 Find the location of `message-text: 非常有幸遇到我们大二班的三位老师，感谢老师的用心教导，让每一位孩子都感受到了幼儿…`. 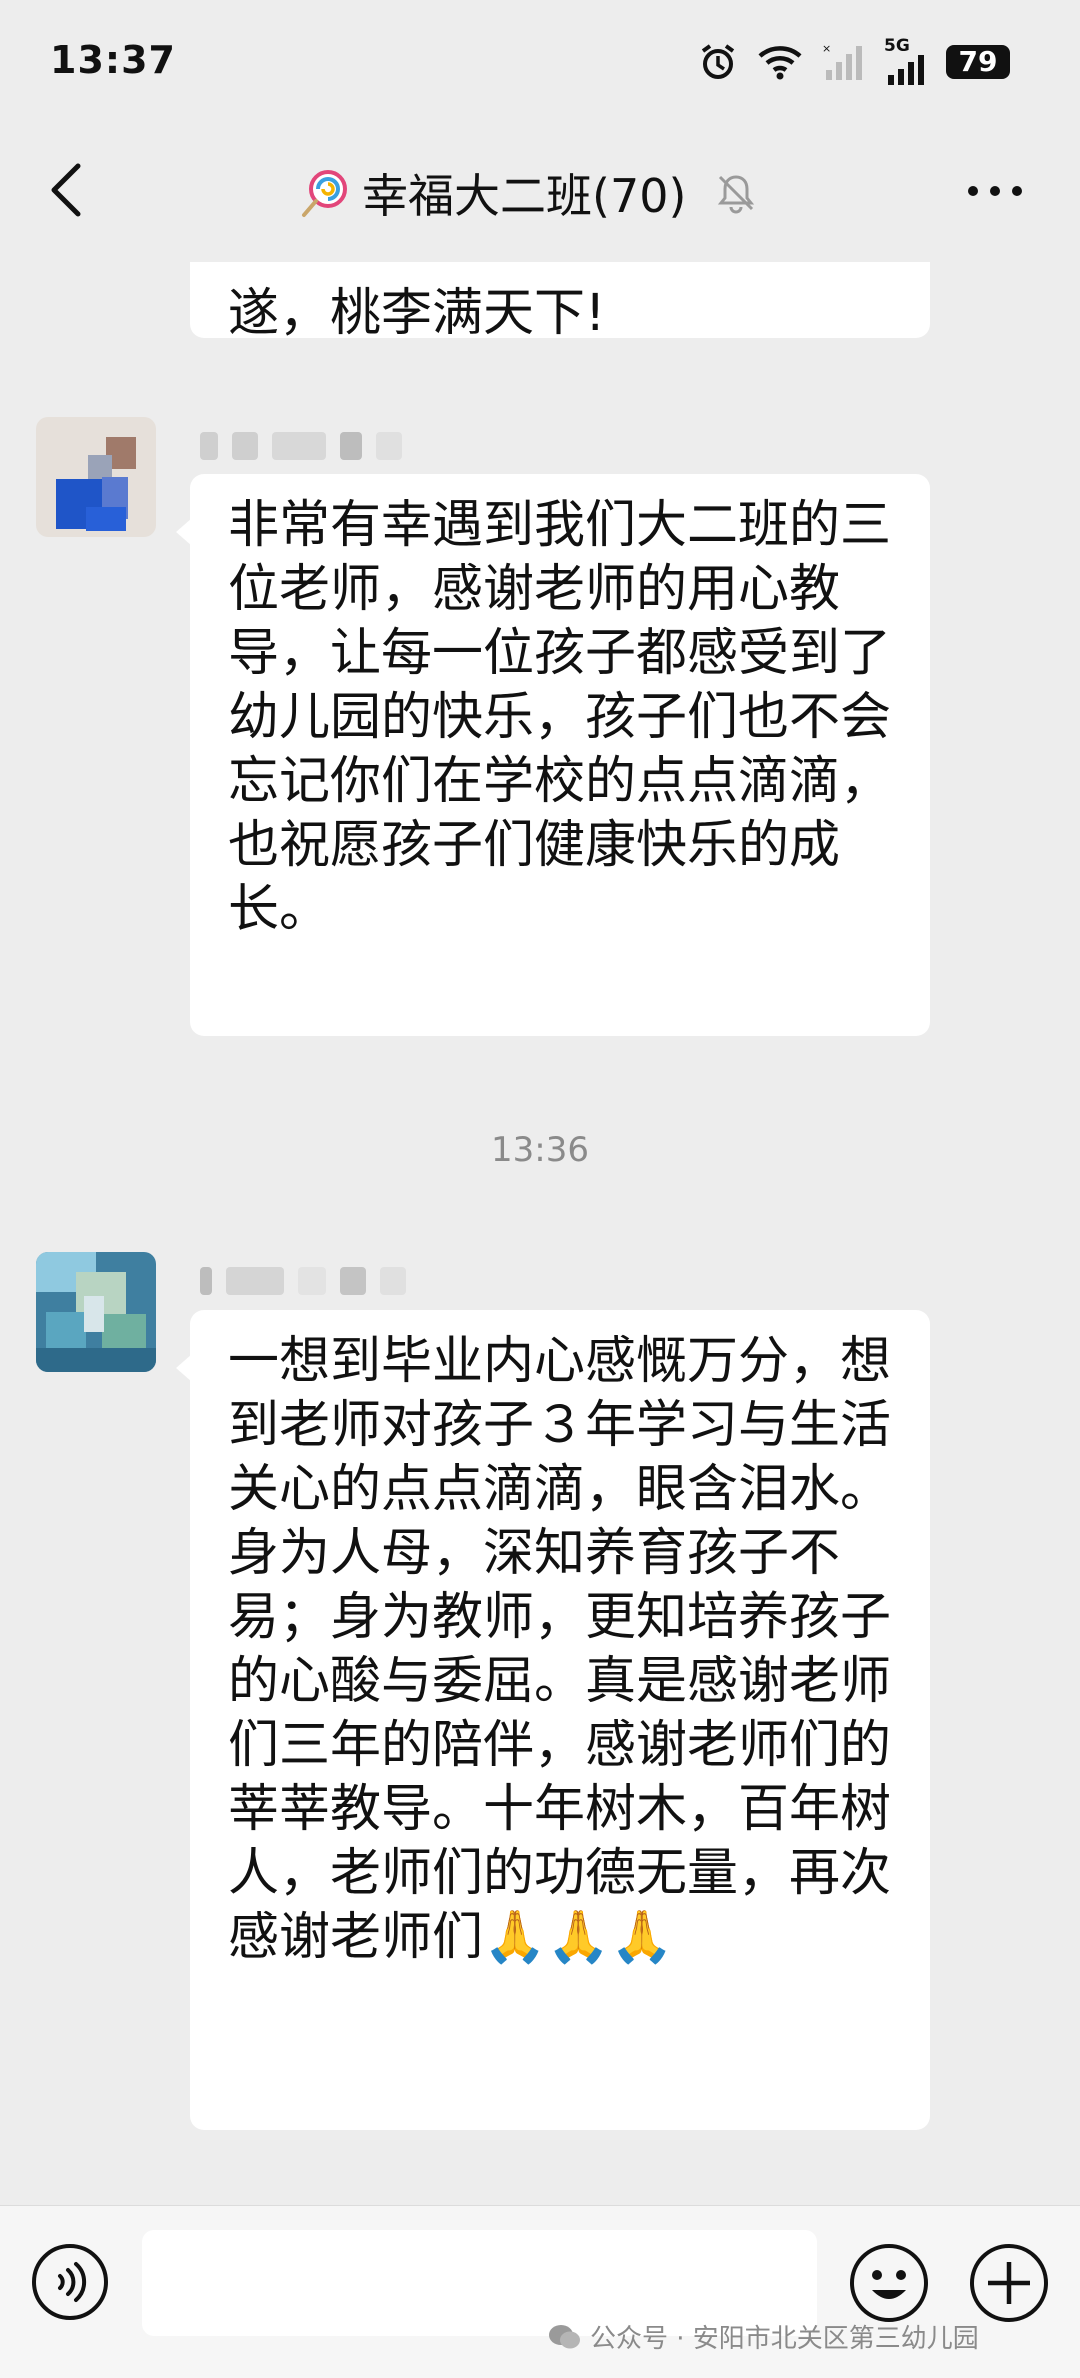

message-text: 非常有幸遇到我们大二班的三位老师，感谢老师的用心教导，让每一位孩子都感受到了幼儿… is located at coordinates (560, 717).